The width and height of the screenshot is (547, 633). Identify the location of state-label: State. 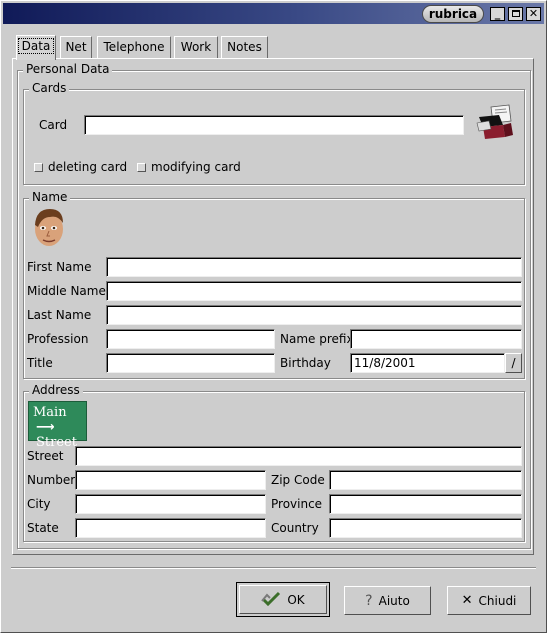
(43, 528).